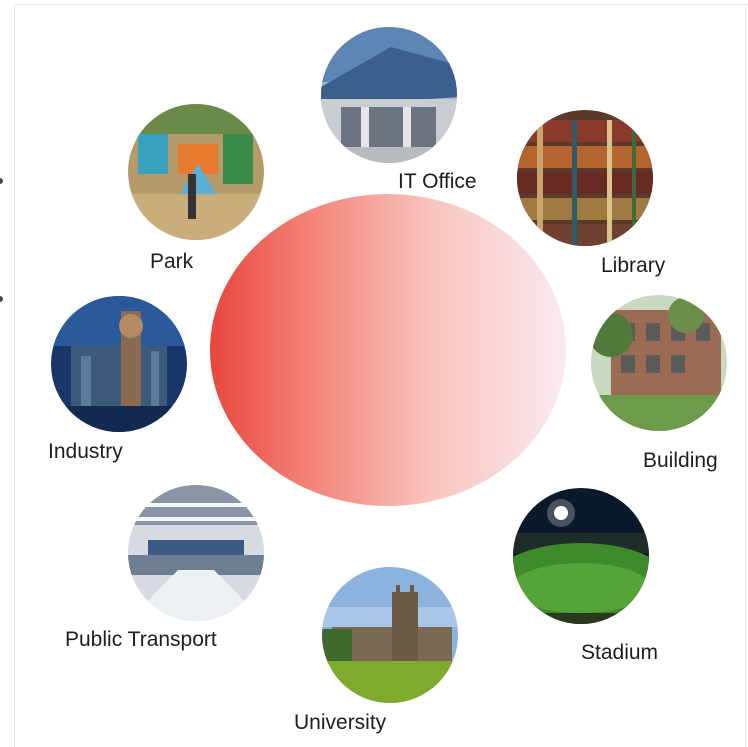 The height and width of the screenshot is (747, 748). I want to click on university-photo, so click(390, 635).